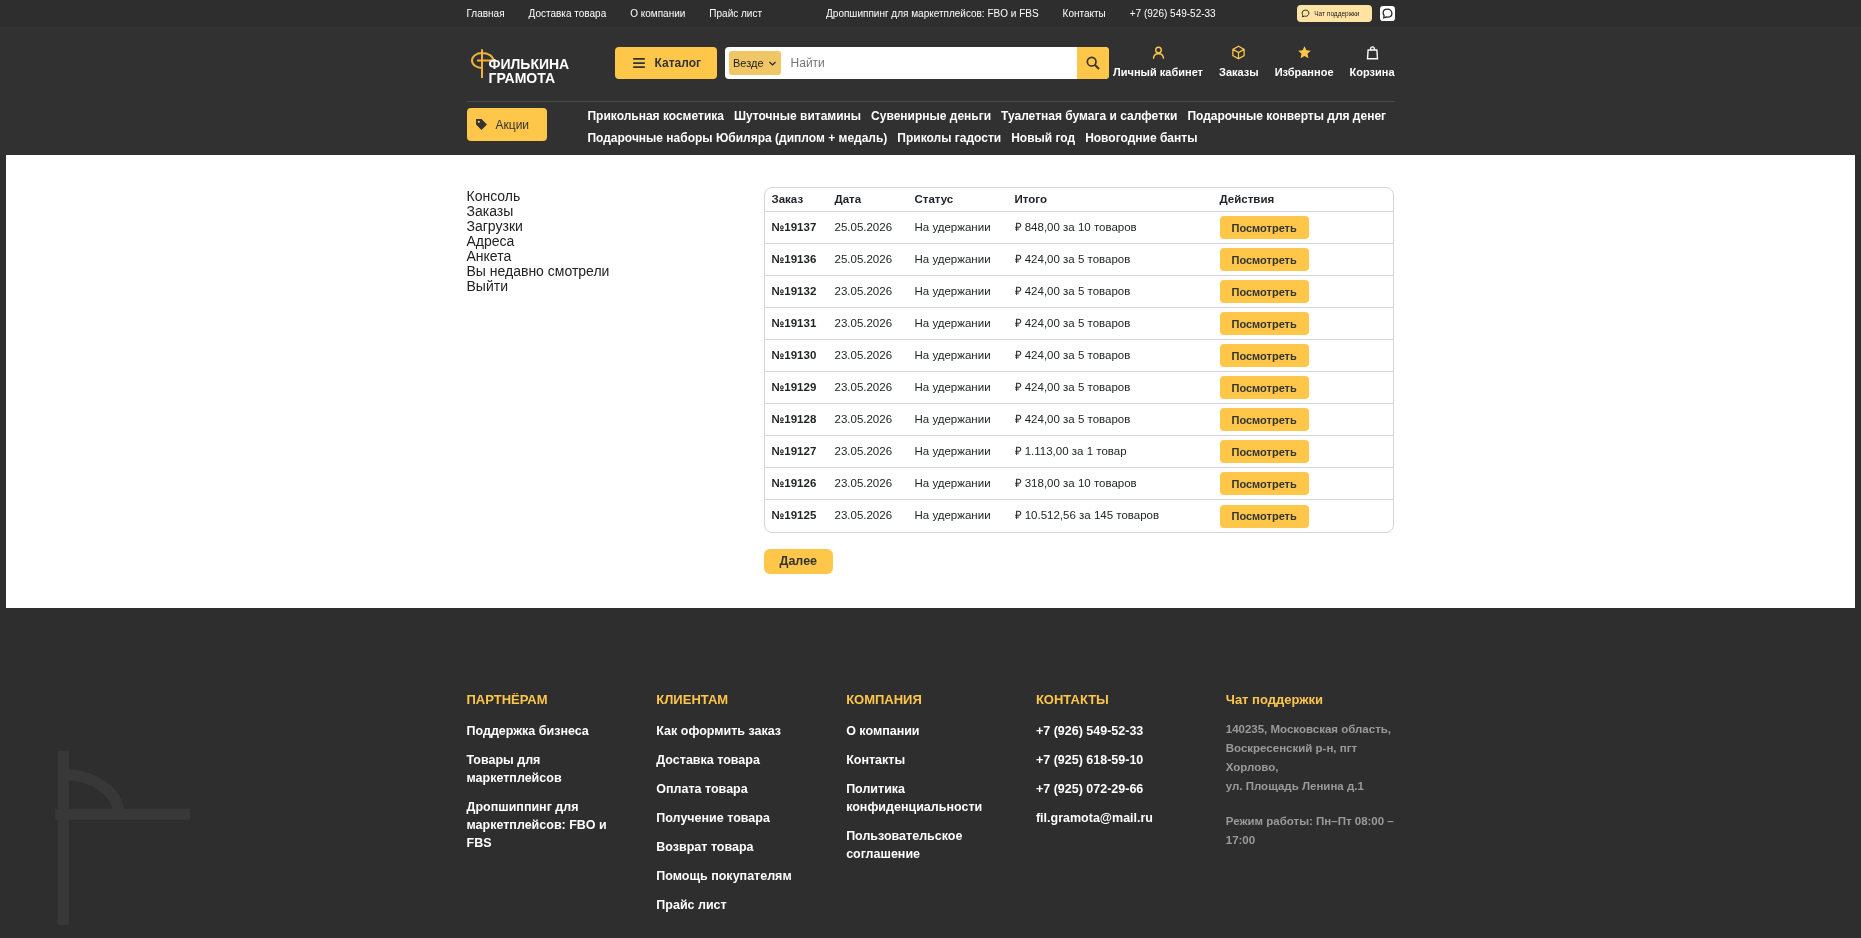 This screenshot has width=1861, height=938. What do you see at coordinates (693, 700) in the screenshot?
I see `footer-heading: КЛИЕНТАМ` at bounding box center [693, 700].